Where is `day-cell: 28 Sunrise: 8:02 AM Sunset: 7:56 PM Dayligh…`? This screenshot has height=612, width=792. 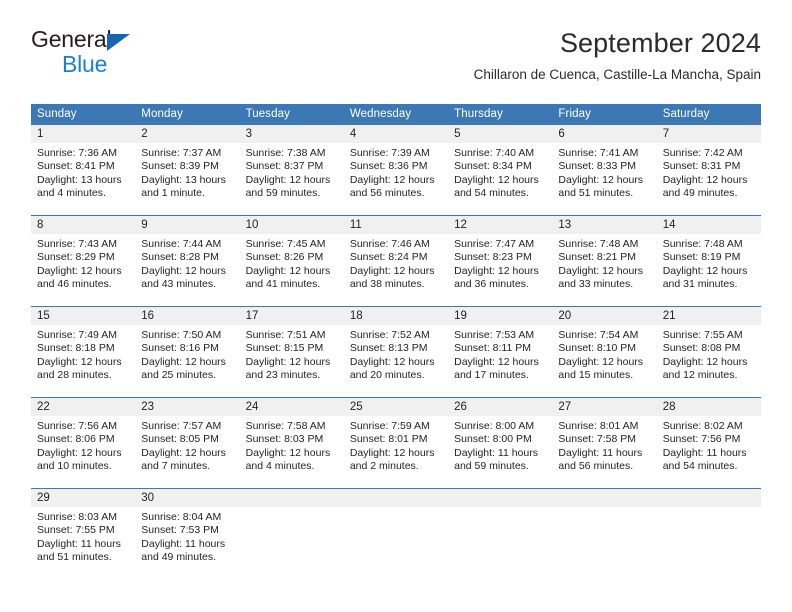
day-cell: 28 Sunrise: 8:02 AM Sunset: 7:56 PM Dayligh… is located at coordinates (708, 443).